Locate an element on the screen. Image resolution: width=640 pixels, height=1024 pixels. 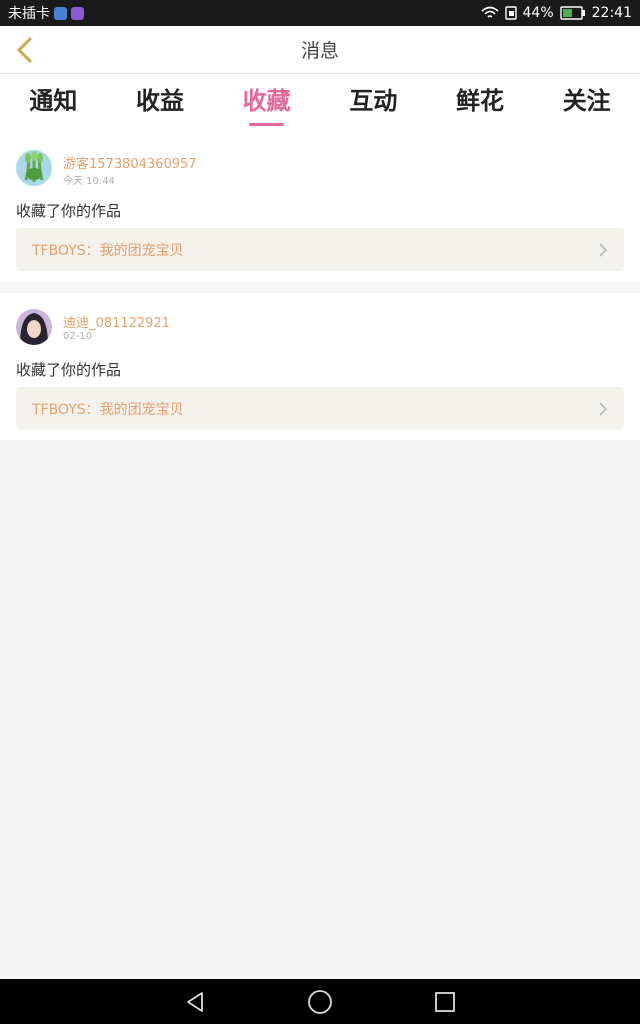
tab-label: 关注 is located at coordinates (586, 101).